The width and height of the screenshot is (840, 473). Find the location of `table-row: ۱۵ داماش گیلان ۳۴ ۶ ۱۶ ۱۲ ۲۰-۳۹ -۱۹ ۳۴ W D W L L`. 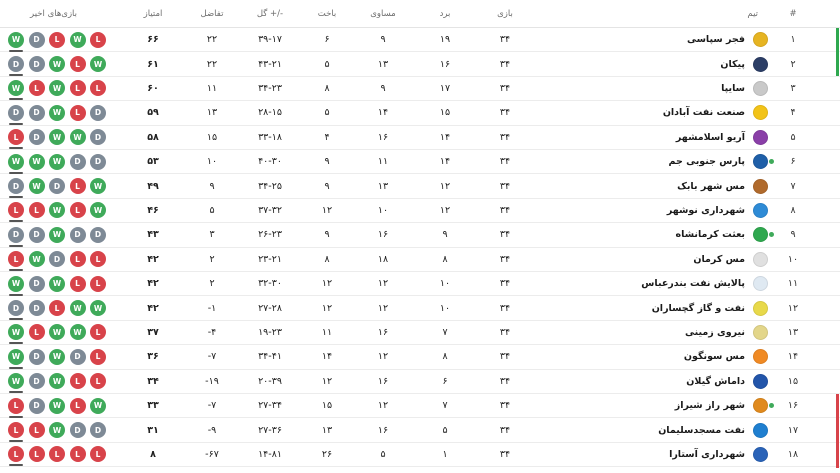

table-row: ۱۵ داماش گیلان ۳۴ ۶ ۱۶ ۱۲ ۲۰-۳۹ -۱۹ ۳۴ W D W L L is located at coordinates (420, 382).